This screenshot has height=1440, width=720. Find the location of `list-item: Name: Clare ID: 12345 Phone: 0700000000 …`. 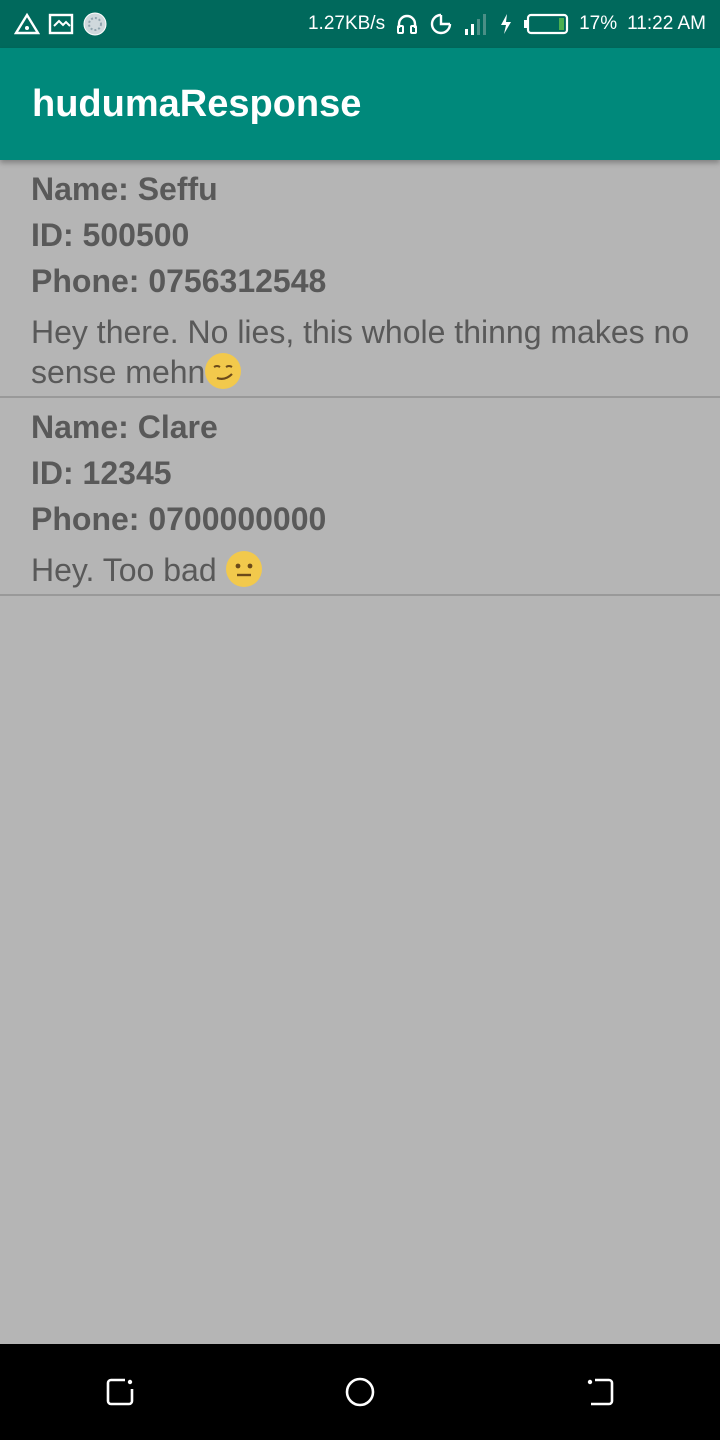

list-item: Name: Clare ID: 12345 Phone: 0700000000 … is located at coordinates (360, 497).